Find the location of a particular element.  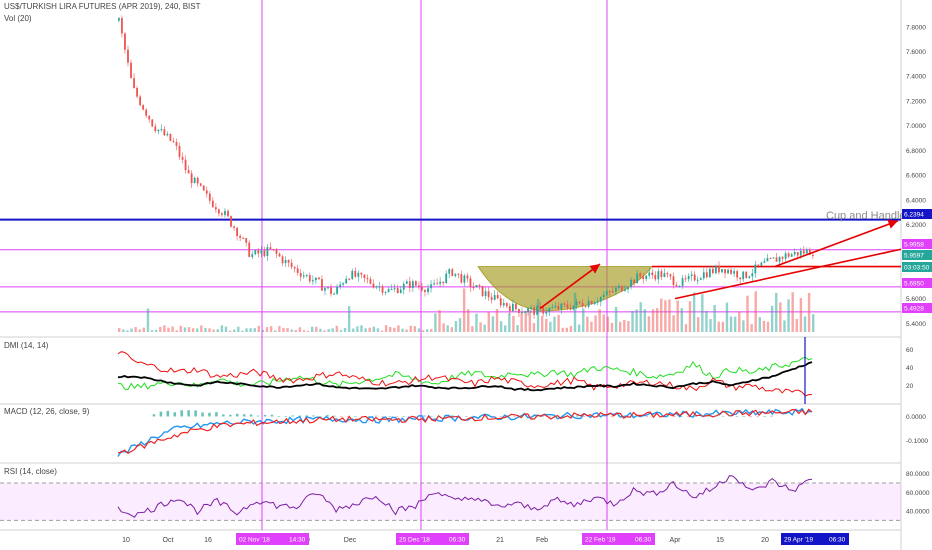

dmi-label: DMI (14, 14) is located at coordinates (26, 345).